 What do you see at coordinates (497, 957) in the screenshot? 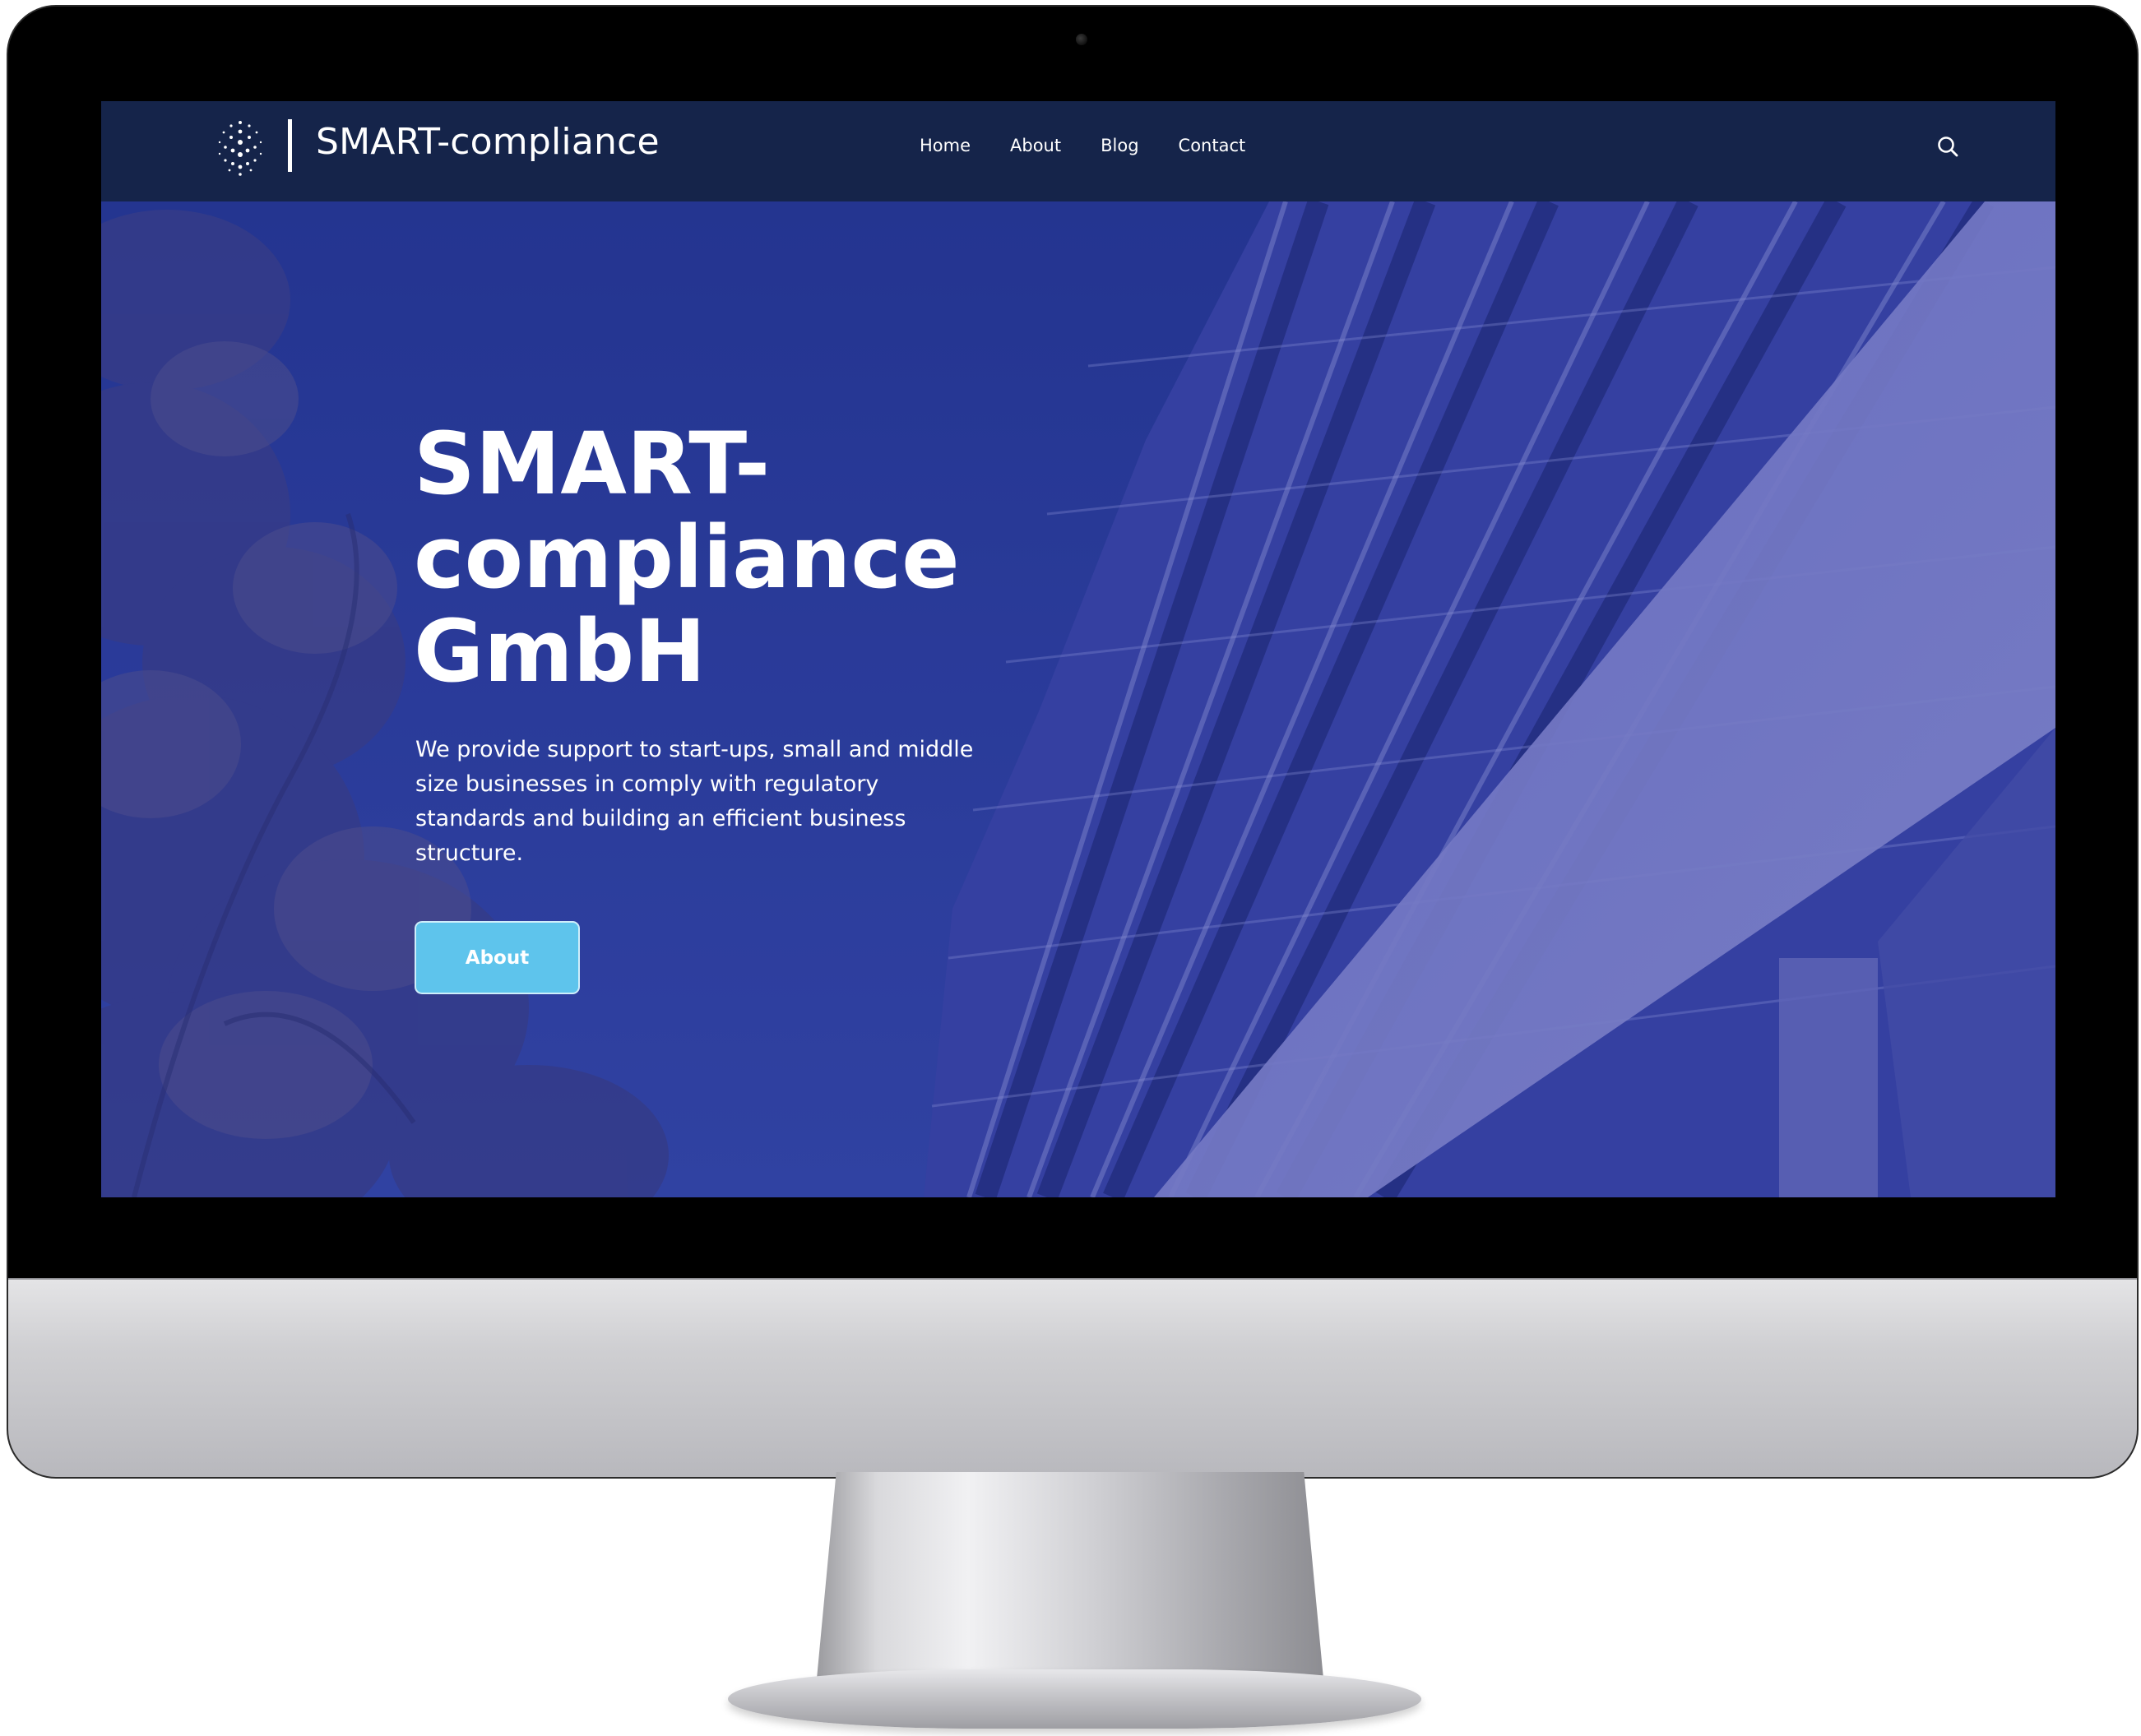
I see `about-button: About` at bounding box center [497, 957].